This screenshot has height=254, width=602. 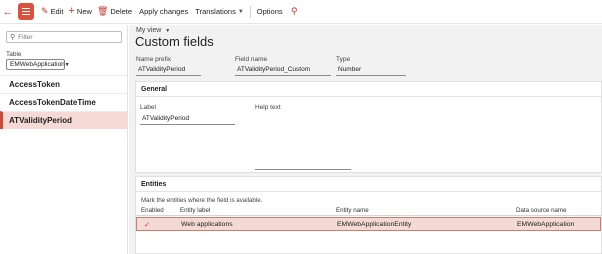 What do you see at coordinates (352, 210) in the screenshot?
I see `column-header-entity-name: Entity name` at bounding box center [352, 210].